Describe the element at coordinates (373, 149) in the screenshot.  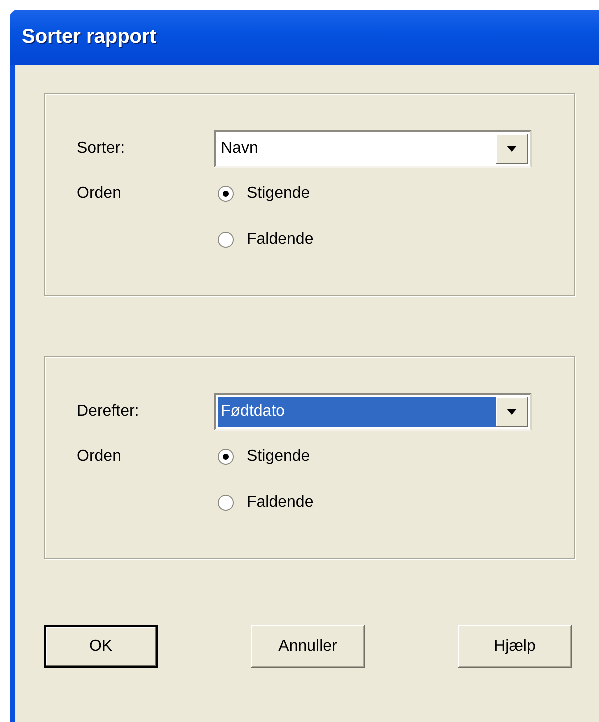
I see `sort-dropdown: Navn` at that location.